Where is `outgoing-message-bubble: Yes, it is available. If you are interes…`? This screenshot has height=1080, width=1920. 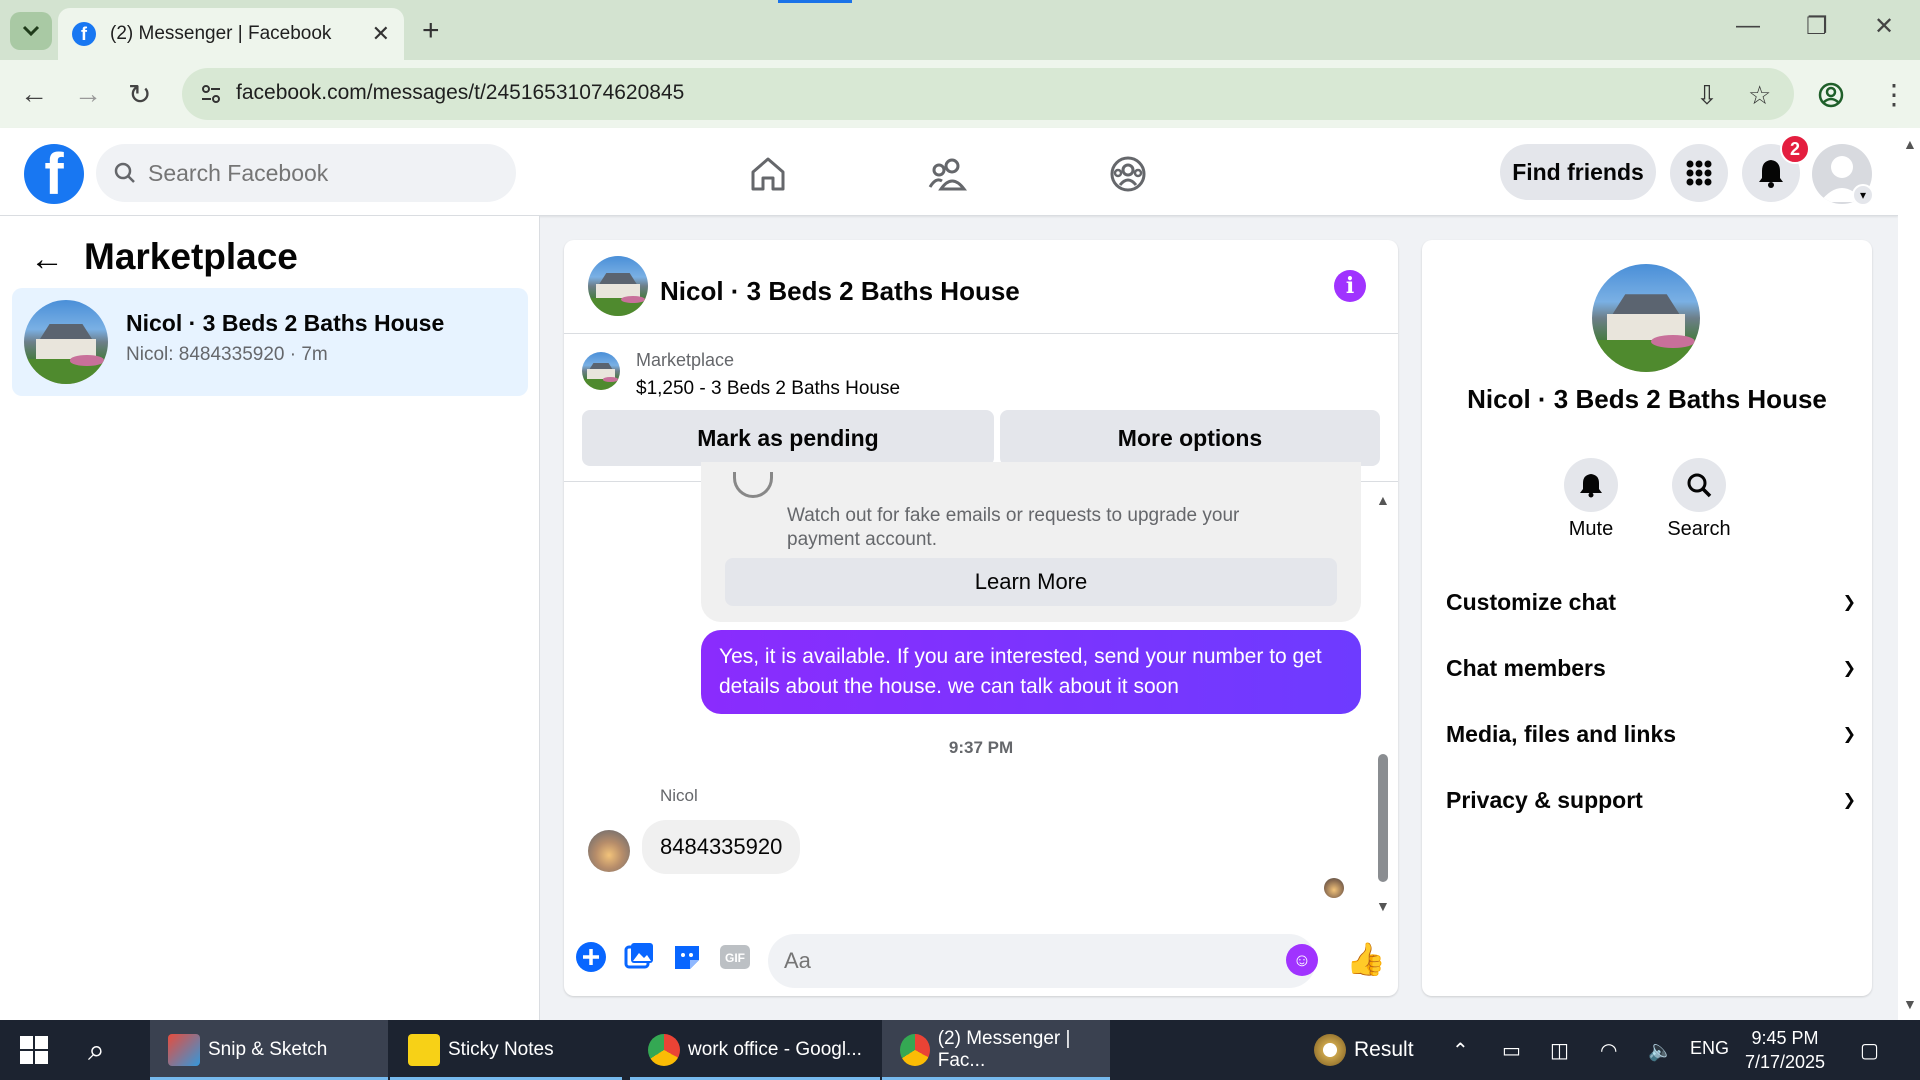
outgoing-message-bubble: Yes, it is available. If you are interes… is located at coordinates (1031, 672).